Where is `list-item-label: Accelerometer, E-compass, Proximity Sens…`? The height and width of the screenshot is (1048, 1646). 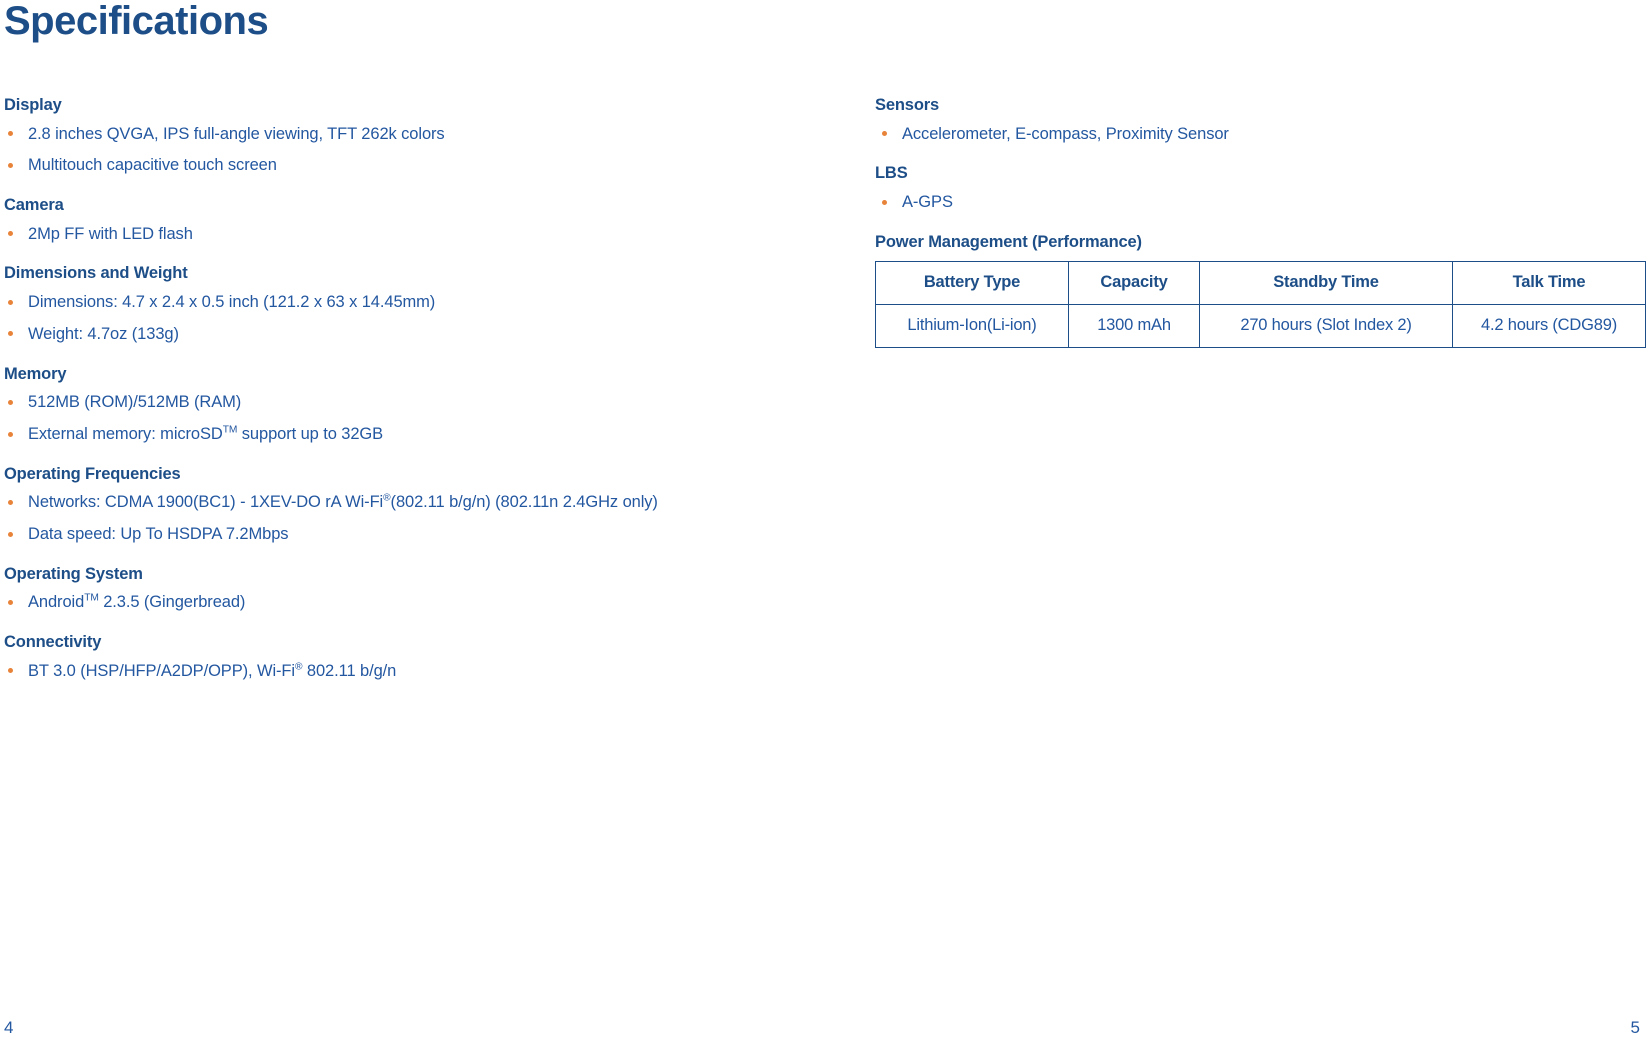
list-item-label: Accelerometer, E-compass, Proximity Sens… is located at coordinates (1065, 133).